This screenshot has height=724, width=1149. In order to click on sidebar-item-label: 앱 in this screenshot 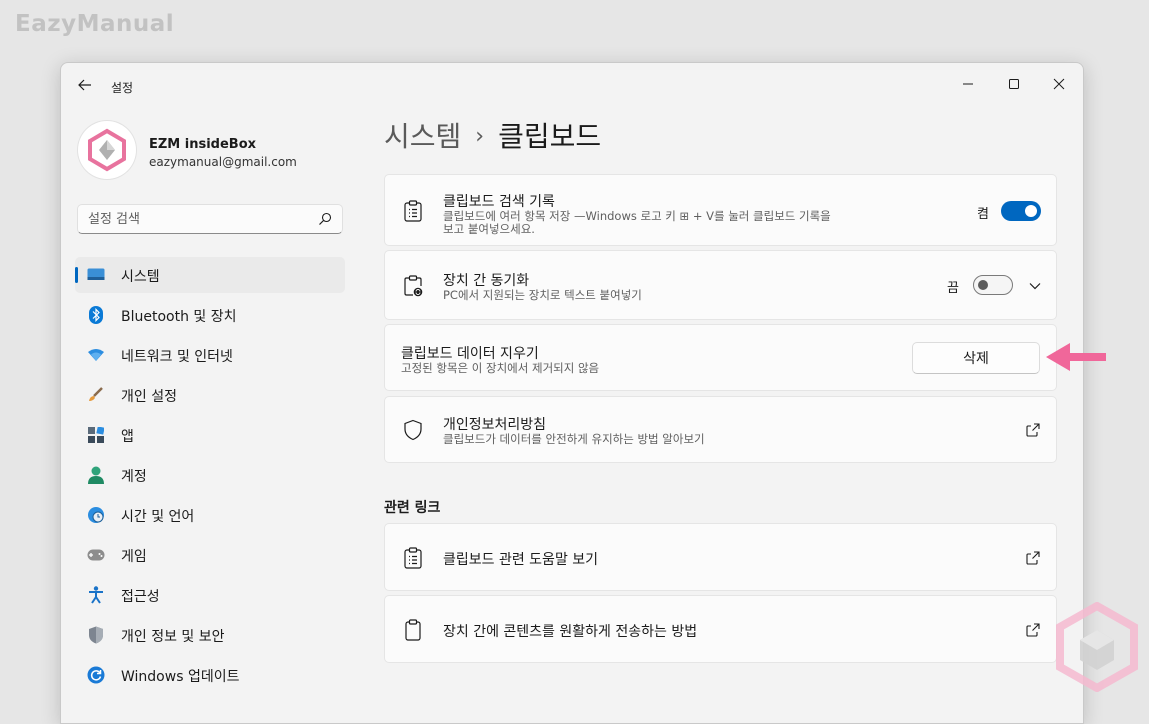, I will do `click(127, 437)`.